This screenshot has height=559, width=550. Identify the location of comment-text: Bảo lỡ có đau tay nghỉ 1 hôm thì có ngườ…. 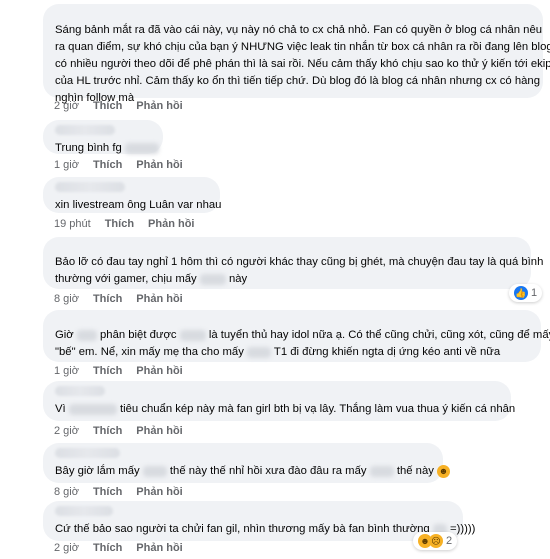
(299, 262).